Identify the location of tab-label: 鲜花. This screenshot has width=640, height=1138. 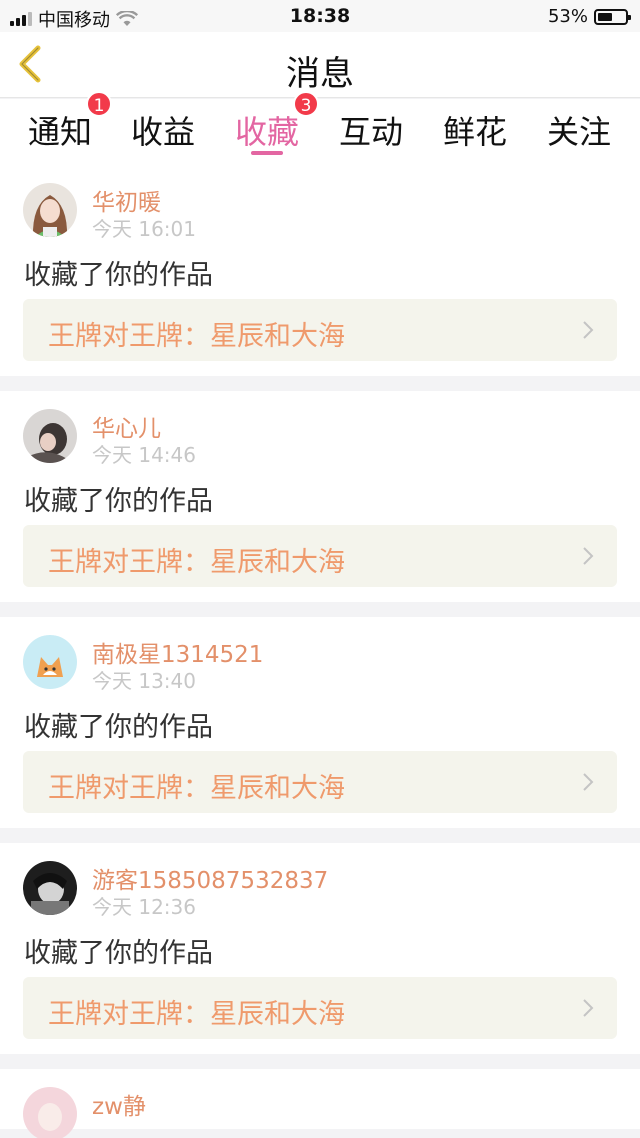
(474, 132).